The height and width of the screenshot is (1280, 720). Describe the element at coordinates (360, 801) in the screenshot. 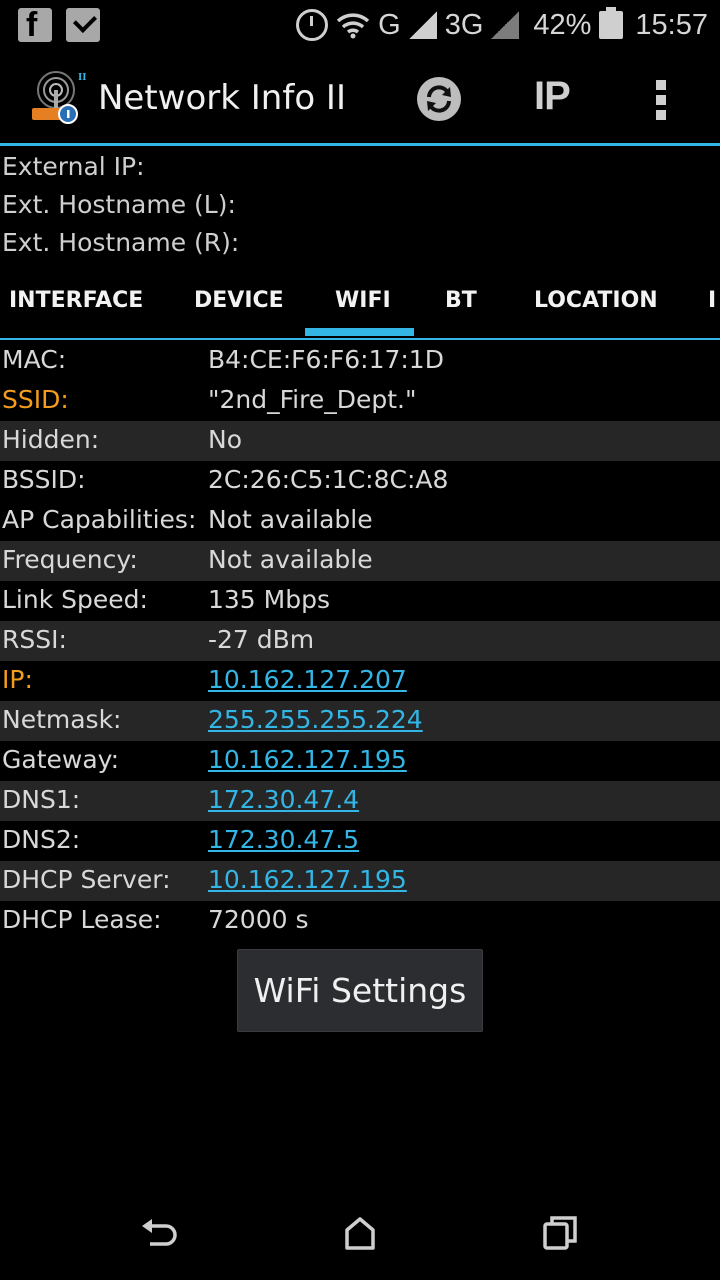

I see `table-row: DNS1: 172.30.47.4` at that location.